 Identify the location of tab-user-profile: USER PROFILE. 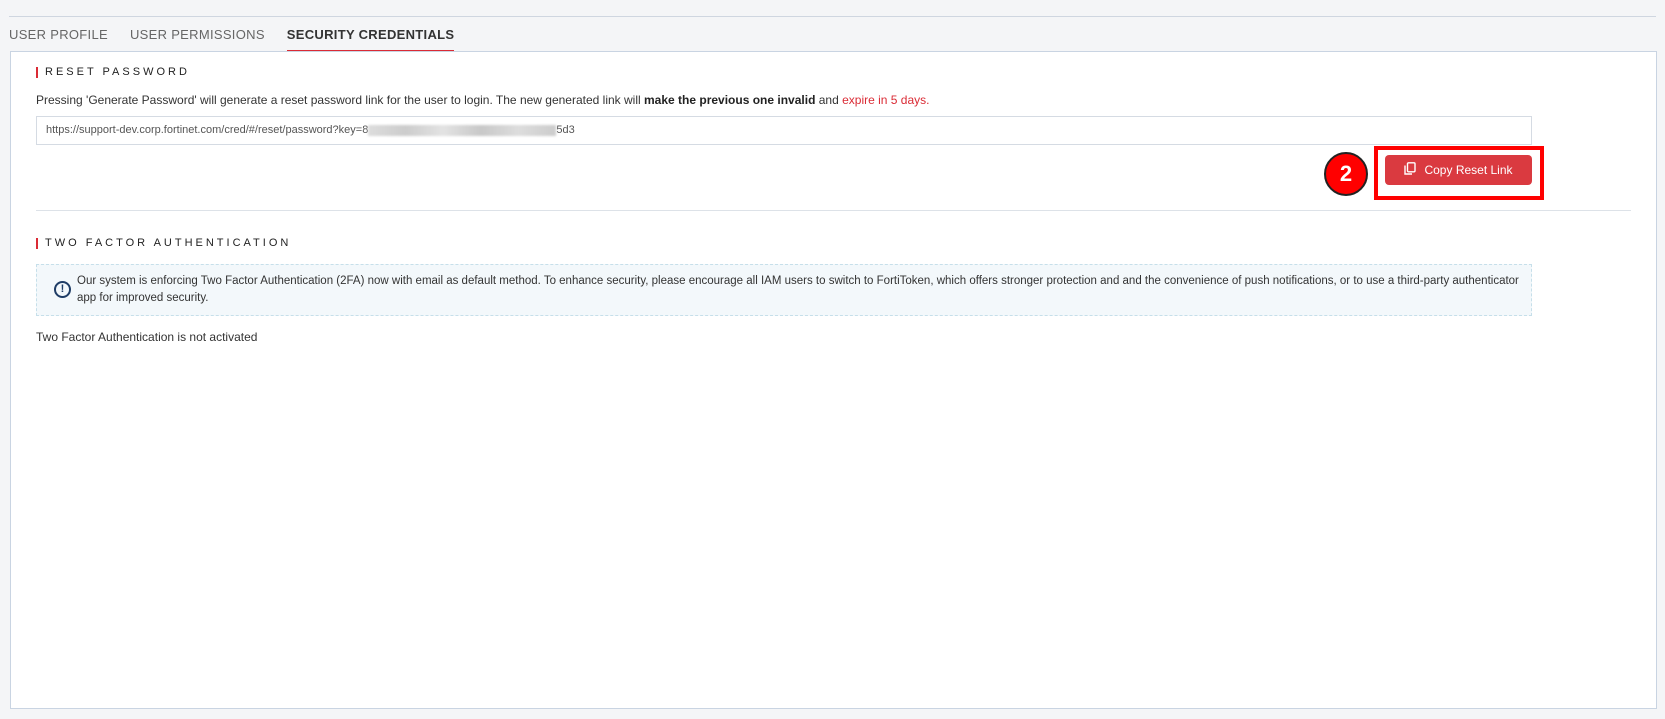
(58, 40).